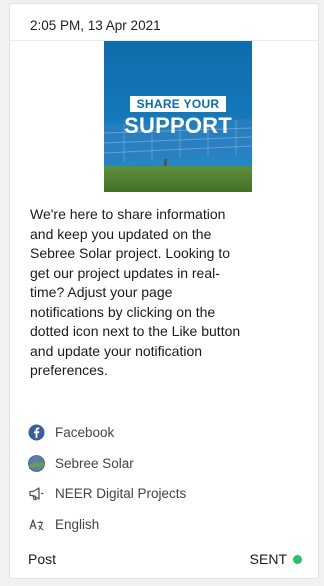  What do you see at coordinates (123, 311) in the screenshot?
I see `message-line: notifications by clicking on the` at bounding box center [123, 311].